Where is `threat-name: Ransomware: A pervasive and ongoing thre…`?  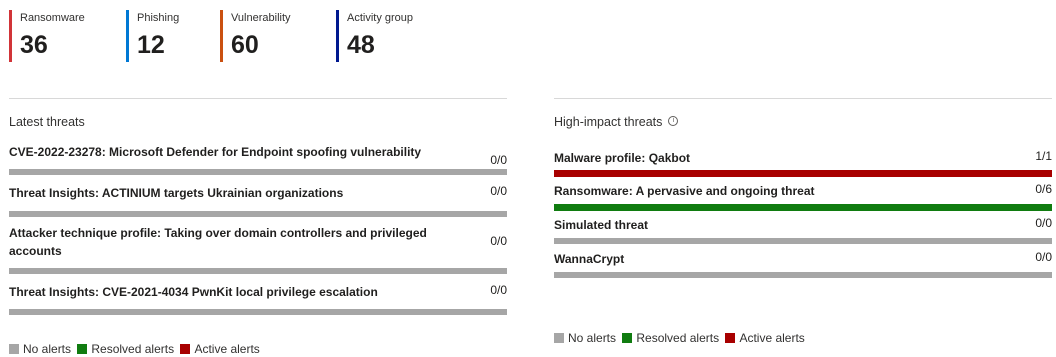
threat-name: Ransomware: A pervasive and ongoing thre… is located at coordinates (803, 191).